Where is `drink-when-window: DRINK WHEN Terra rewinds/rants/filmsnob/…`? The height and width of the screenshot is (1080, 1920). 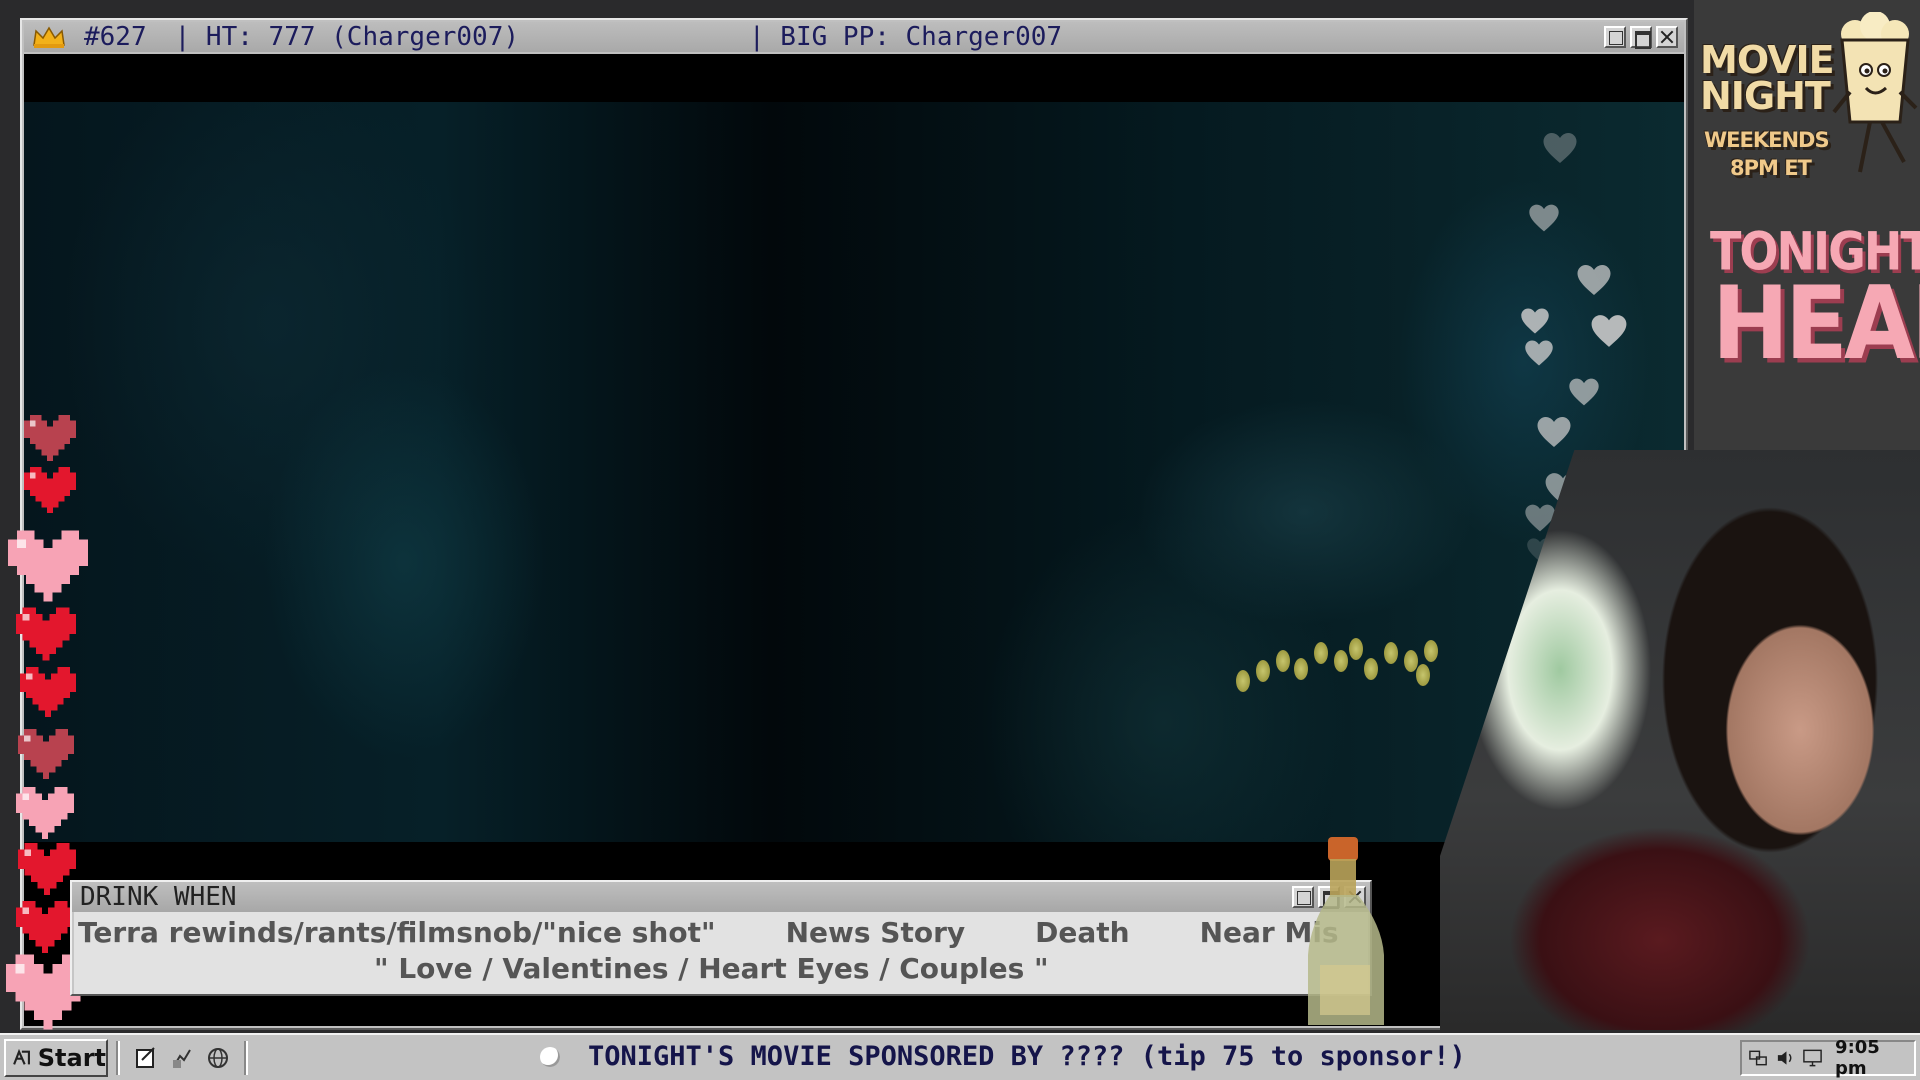 drink-when-window: DRINK WHEN Terra rewinds/rants/filmsnob/… is located at coordinates (721, 938).